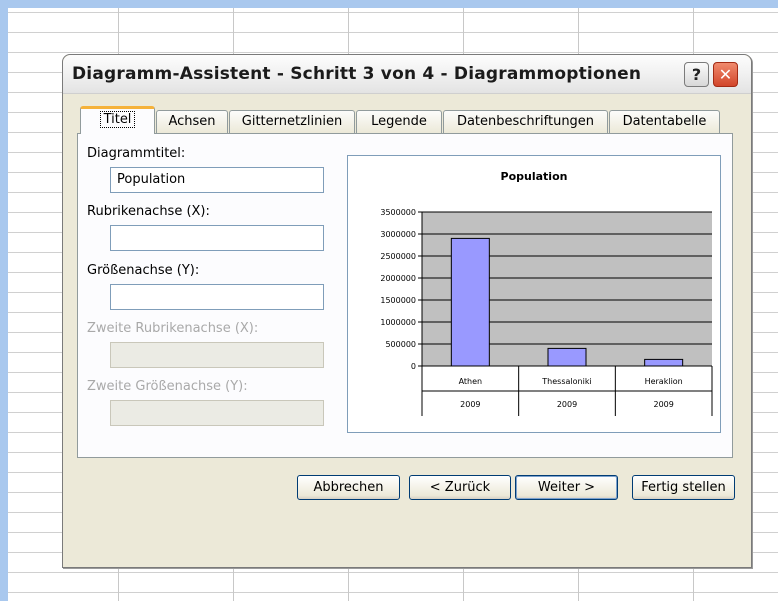 This screenshot has width=778, height=601. What do you see at coordinates (398, 278) in the screenshot?
I see `y-tick-label: 2000000` at bounding box center [398, 278].